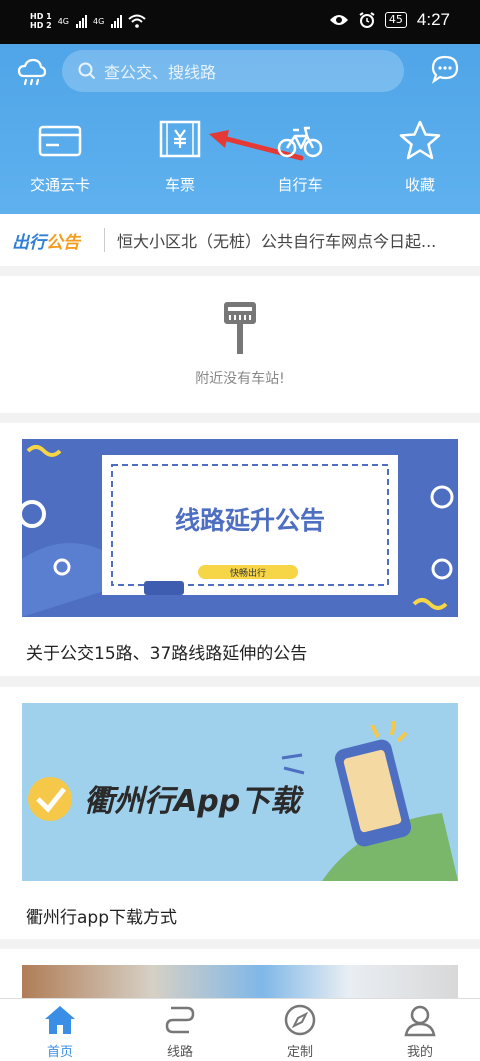  I want to click on tab-label: 首页, so click(59, 1052).